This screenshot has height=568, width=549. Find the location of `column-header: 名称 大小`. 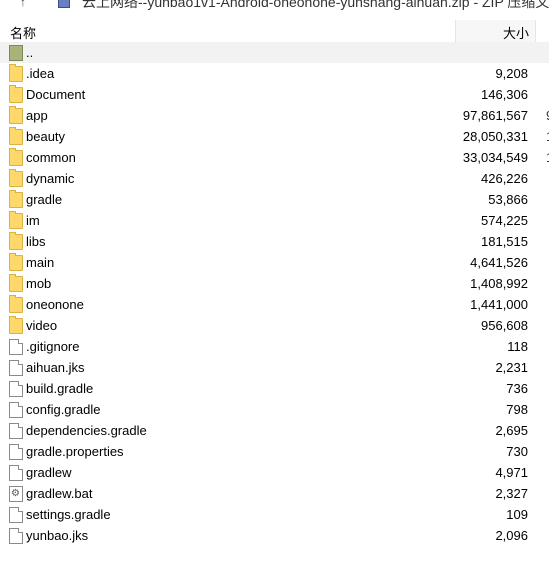

column-header: 名称 大小 is located at coordinates (274, 31).